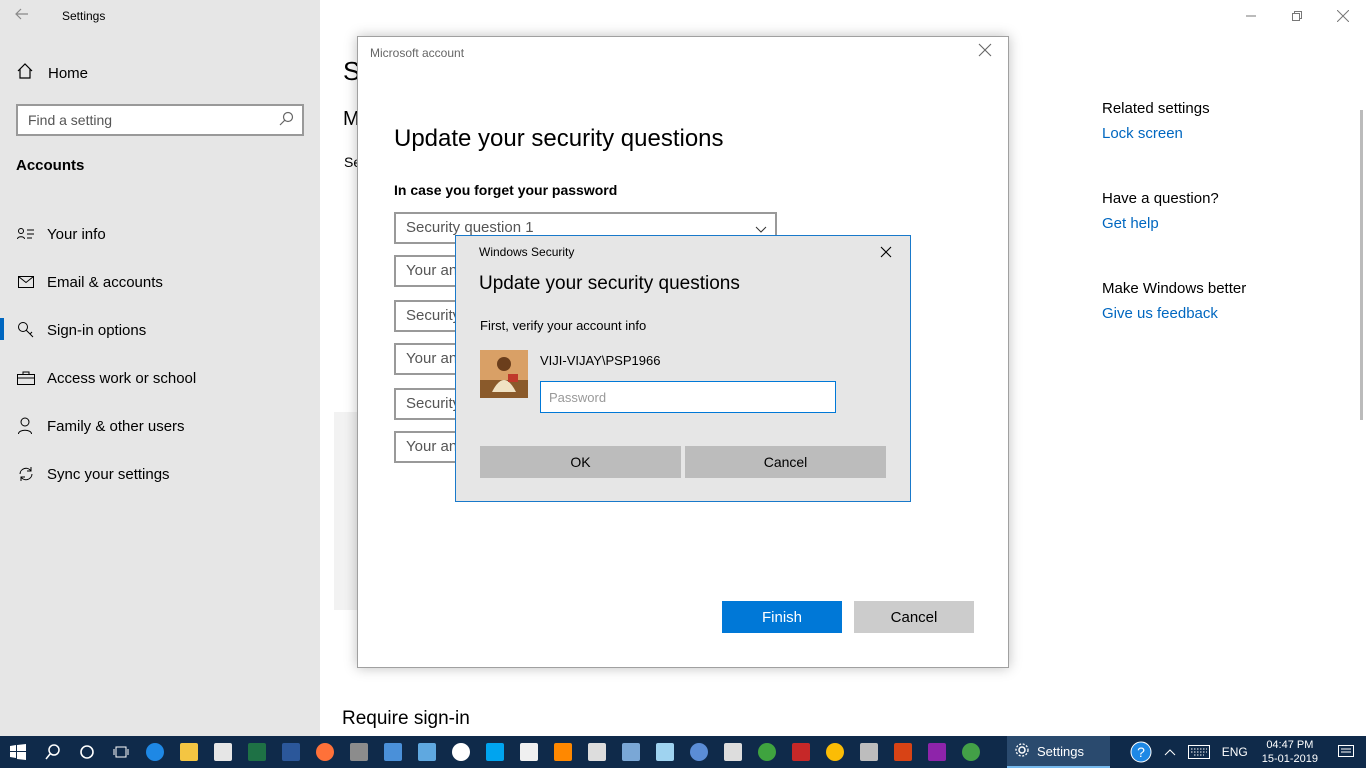  Describe the element at coordinates (1199, 752) in the screenshot. I see `keyboard-icon` at that location.